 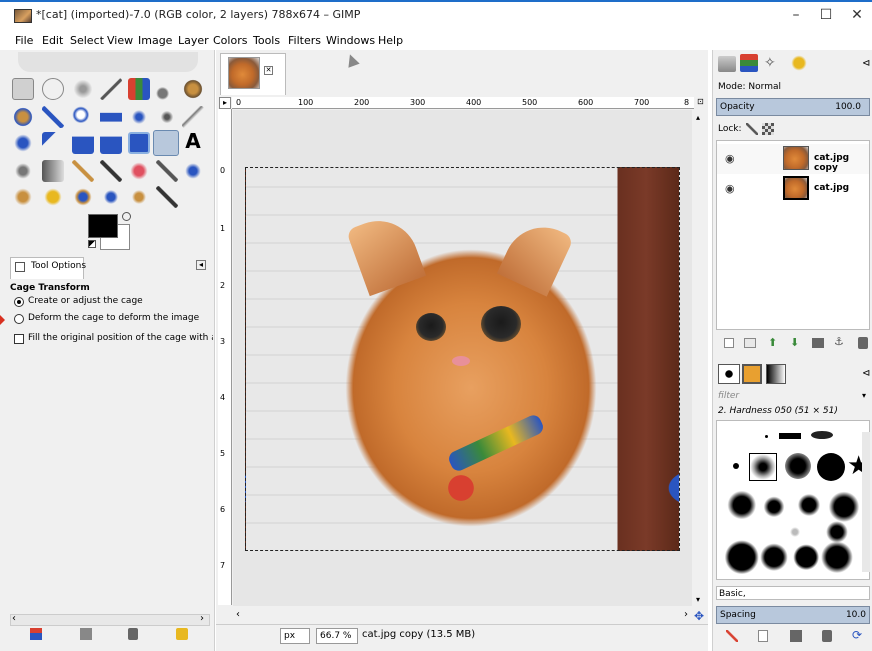 I want to click on shear-tool-icon, so click(x=111, y=143).